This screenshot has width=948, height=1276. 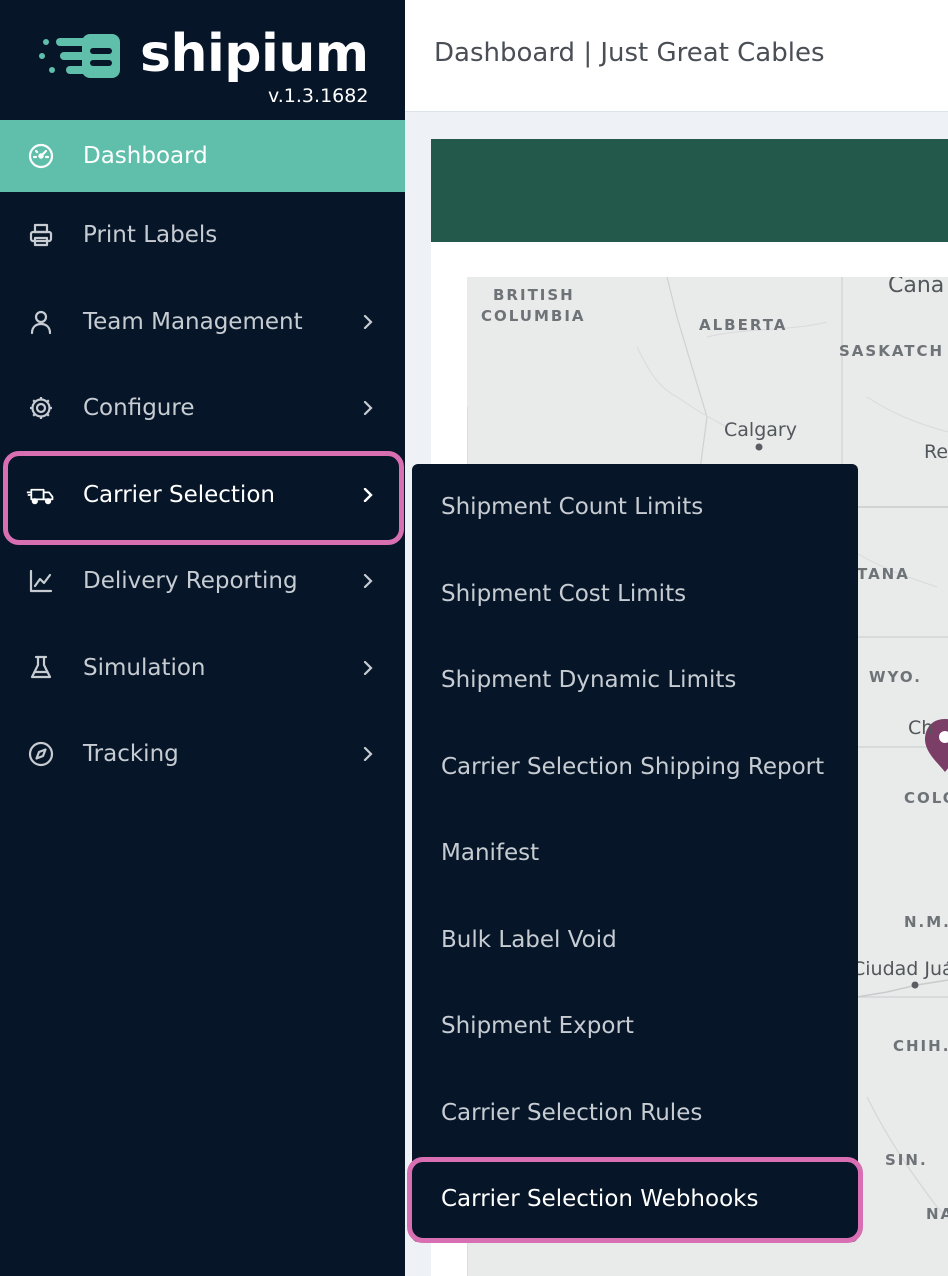 What do you see at coordinates (144, 667) in the screenshot?
I see `sidebar-item-label: Simulation` at bounding box center [144, 667].